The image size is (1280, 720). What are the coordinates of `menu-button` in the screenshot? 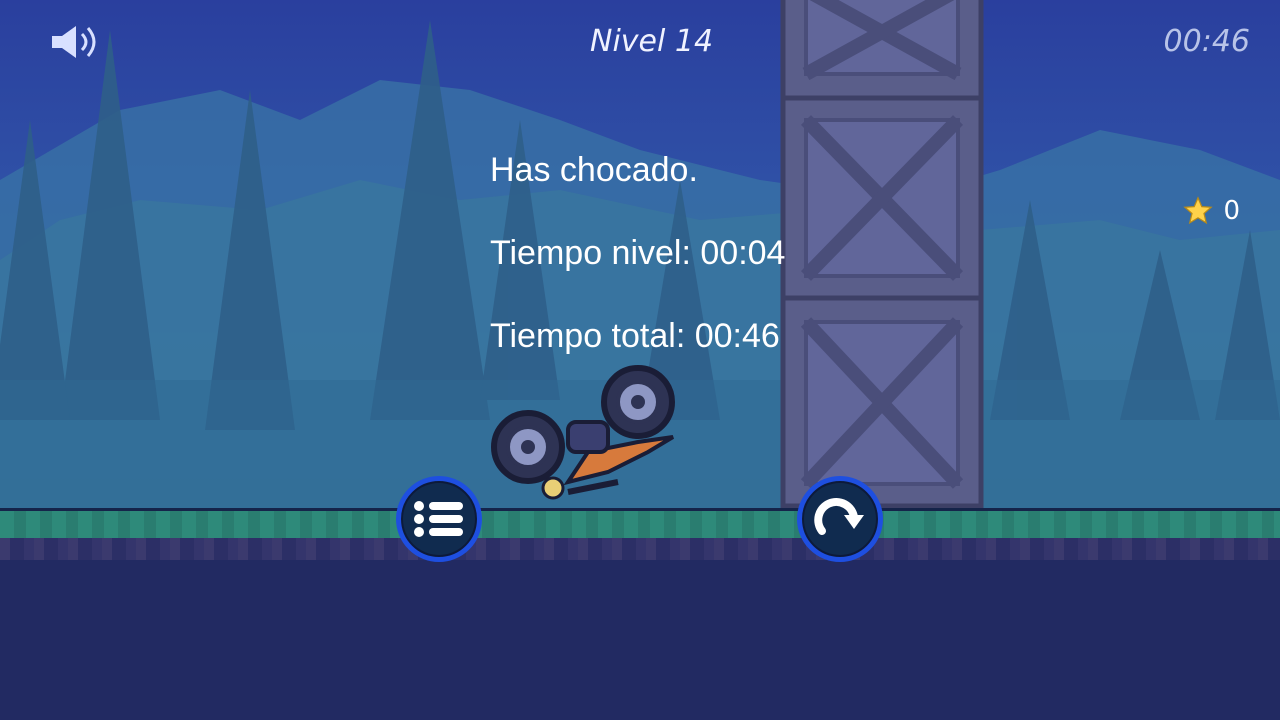 It's located at (439, 519).